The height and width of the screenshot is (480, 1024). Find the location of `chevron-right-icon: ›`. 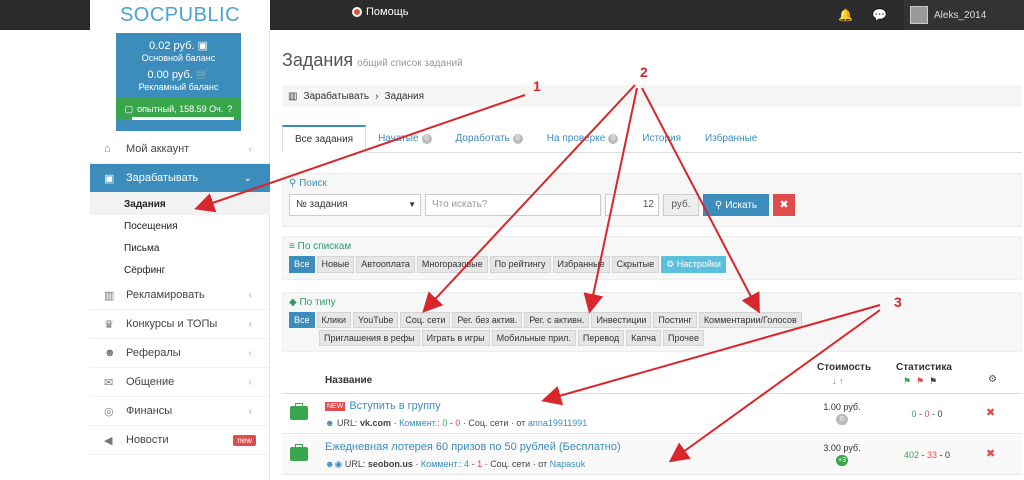

chevron-right-icon: › is located at coordinates (377, 96).